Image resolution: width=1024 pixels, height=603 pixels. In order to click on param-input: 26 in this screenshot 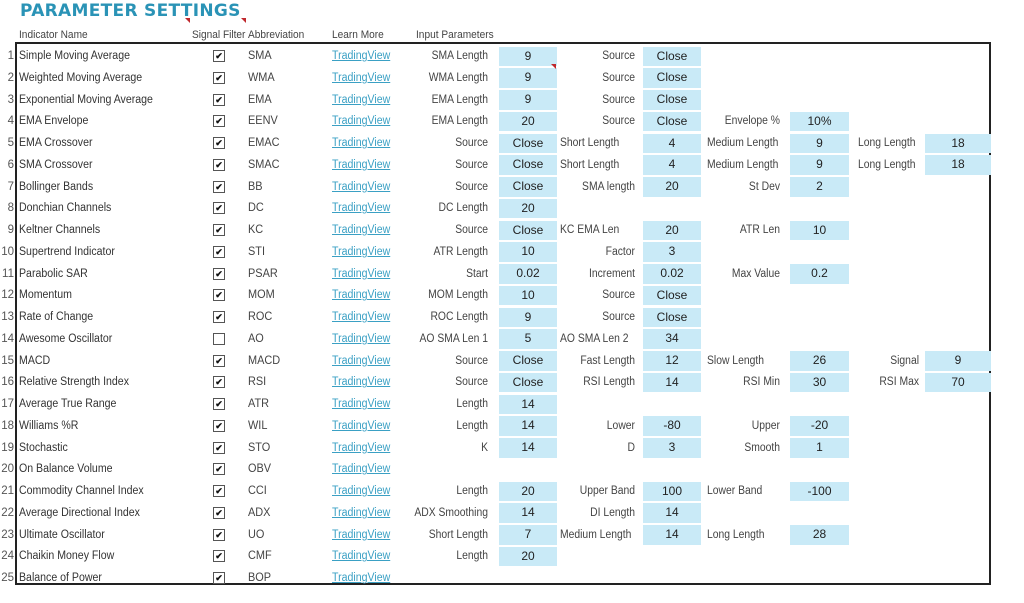, I will do `click(819, 361)`.